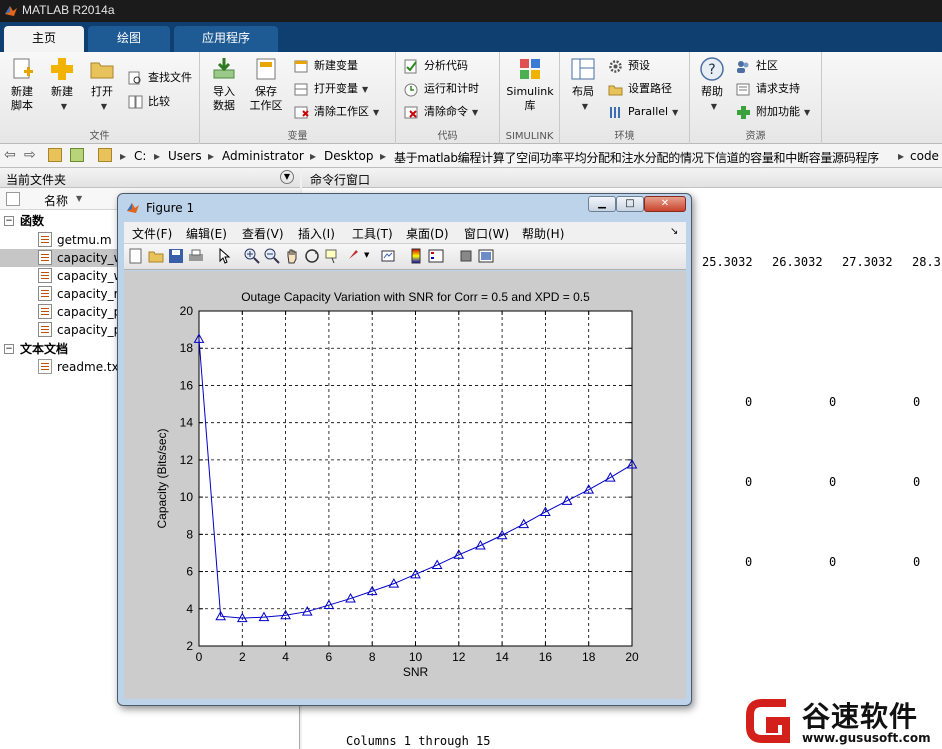 The height and width of the screenshot is (749, 942). Describe the element at coordinates (129, 39) in the screenshot. I see `tab-plots: 绘图` at that location.